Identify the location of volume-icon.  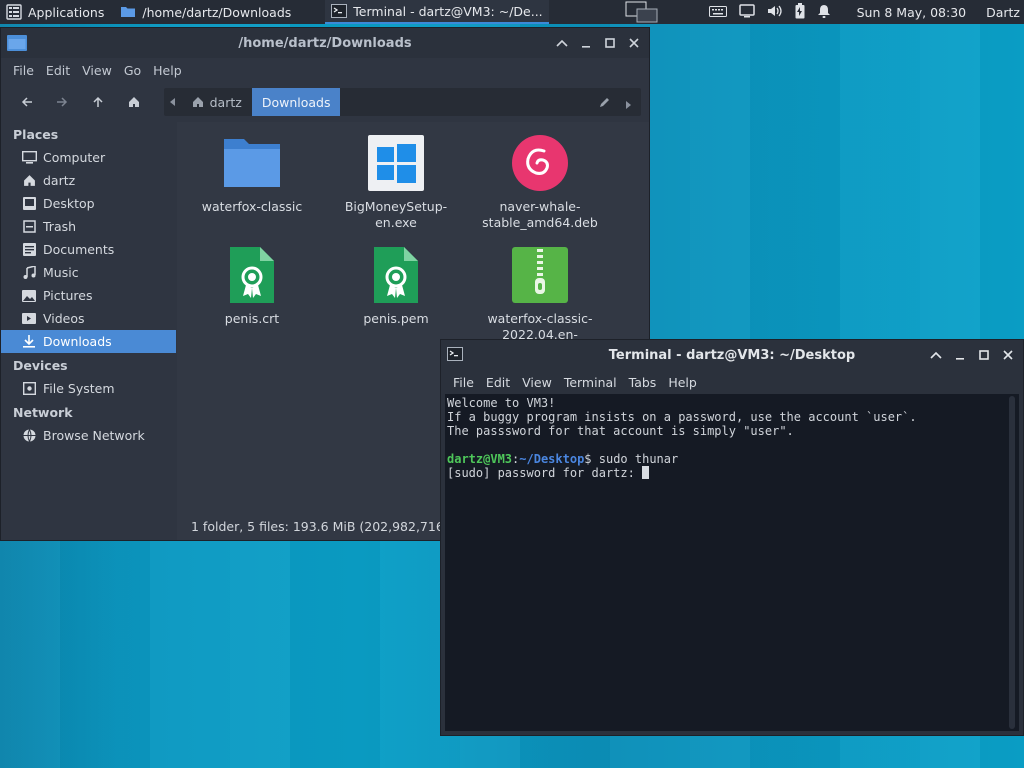
(775, 12).